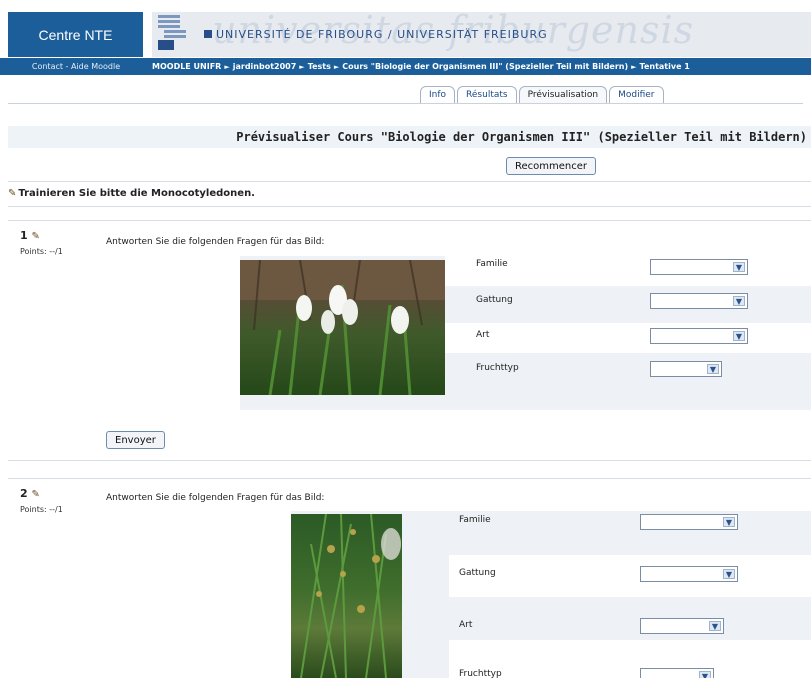 This screenshot has width=811, height=678. Describe the element at coordinates (438, 94) in the screenshot. I see `tab-info: Info` at that location.